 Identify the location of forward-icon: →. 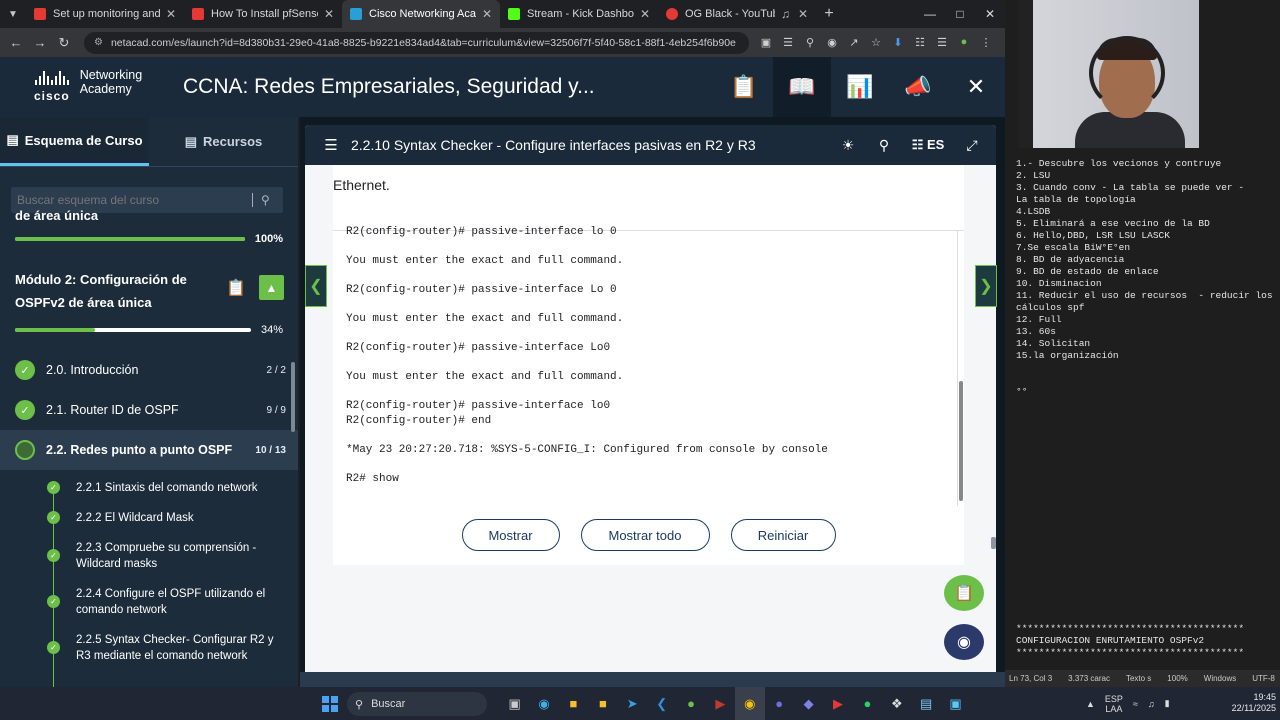
(40, 42).